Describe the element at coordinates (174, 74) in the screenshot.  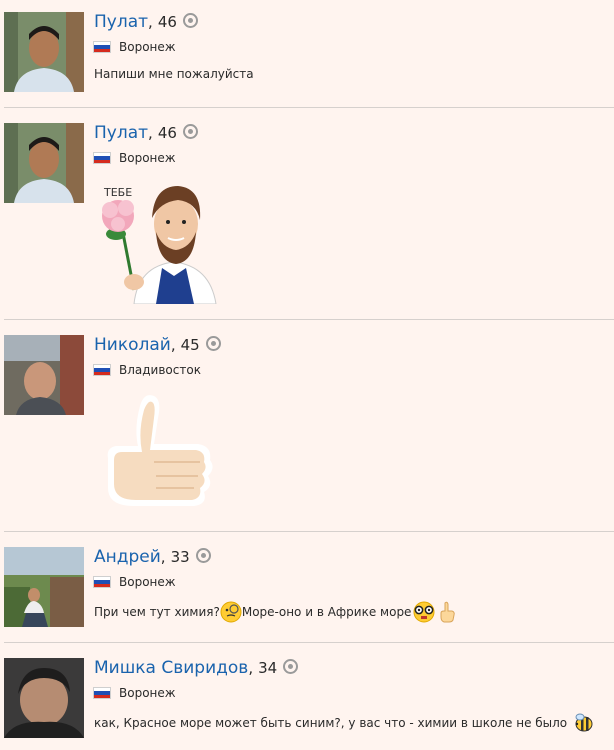
I see `message-text: Напиши мне пожалуйста` at that location.